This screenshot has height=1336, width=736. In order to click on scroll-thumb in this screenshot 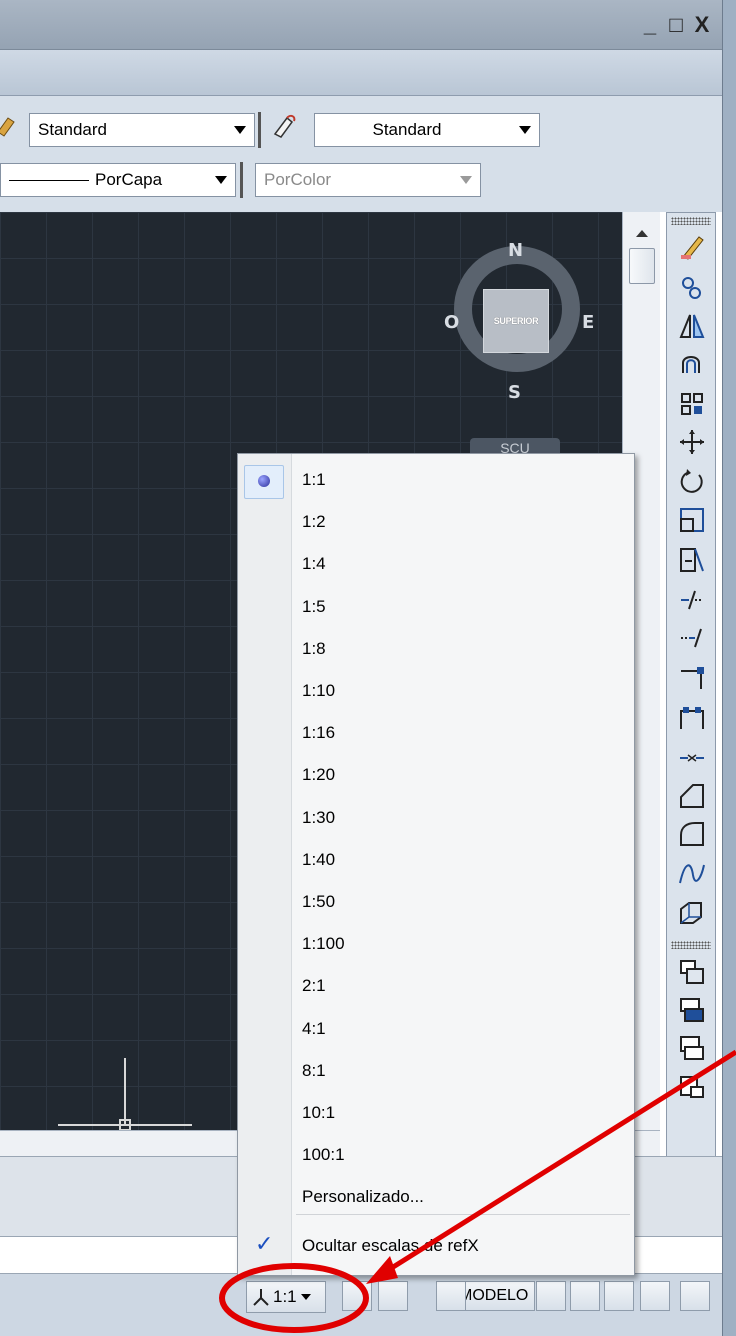, I will do `click(642, 266)`.